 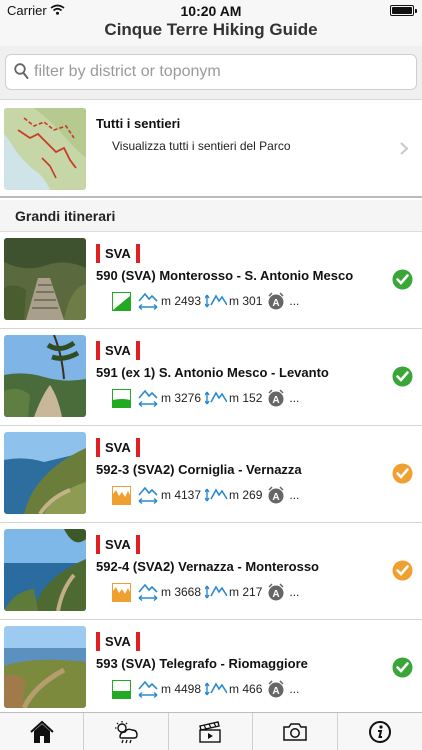 I want to click on clock: 10:20 AM, so click(x=211, y=11).